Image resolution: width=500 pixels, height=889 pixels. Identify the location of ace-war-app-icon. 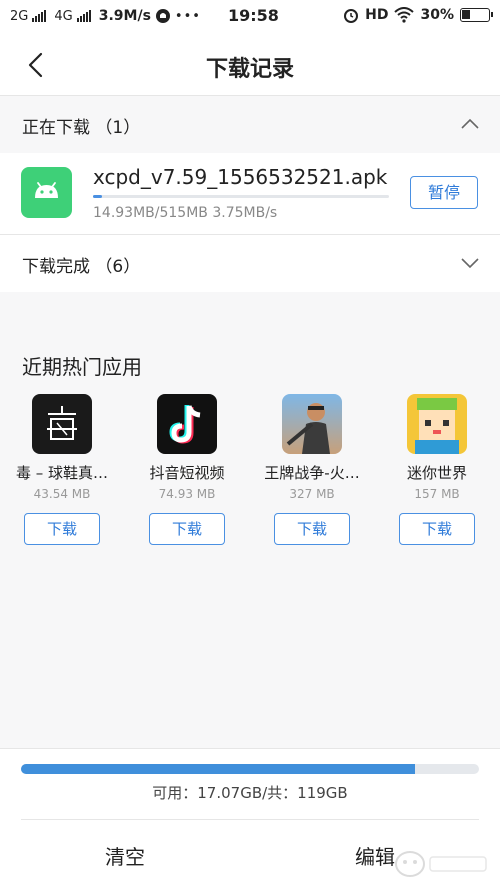
(312, 424).